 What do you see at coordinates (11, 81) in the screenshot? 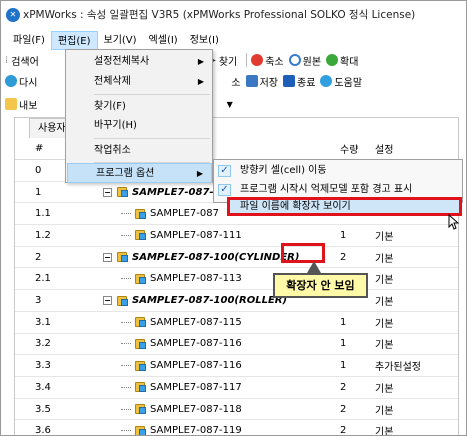
I see `refresh-icon` at bounding box center [11, 81].